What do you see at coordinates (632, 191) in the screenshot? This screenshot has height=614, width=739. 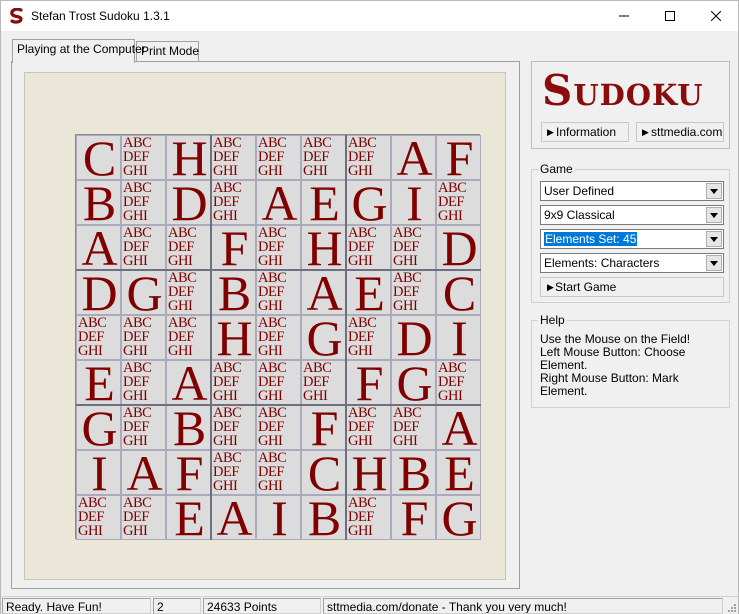 I see `mode-select: User Defined` at bounding box center [632, 191].